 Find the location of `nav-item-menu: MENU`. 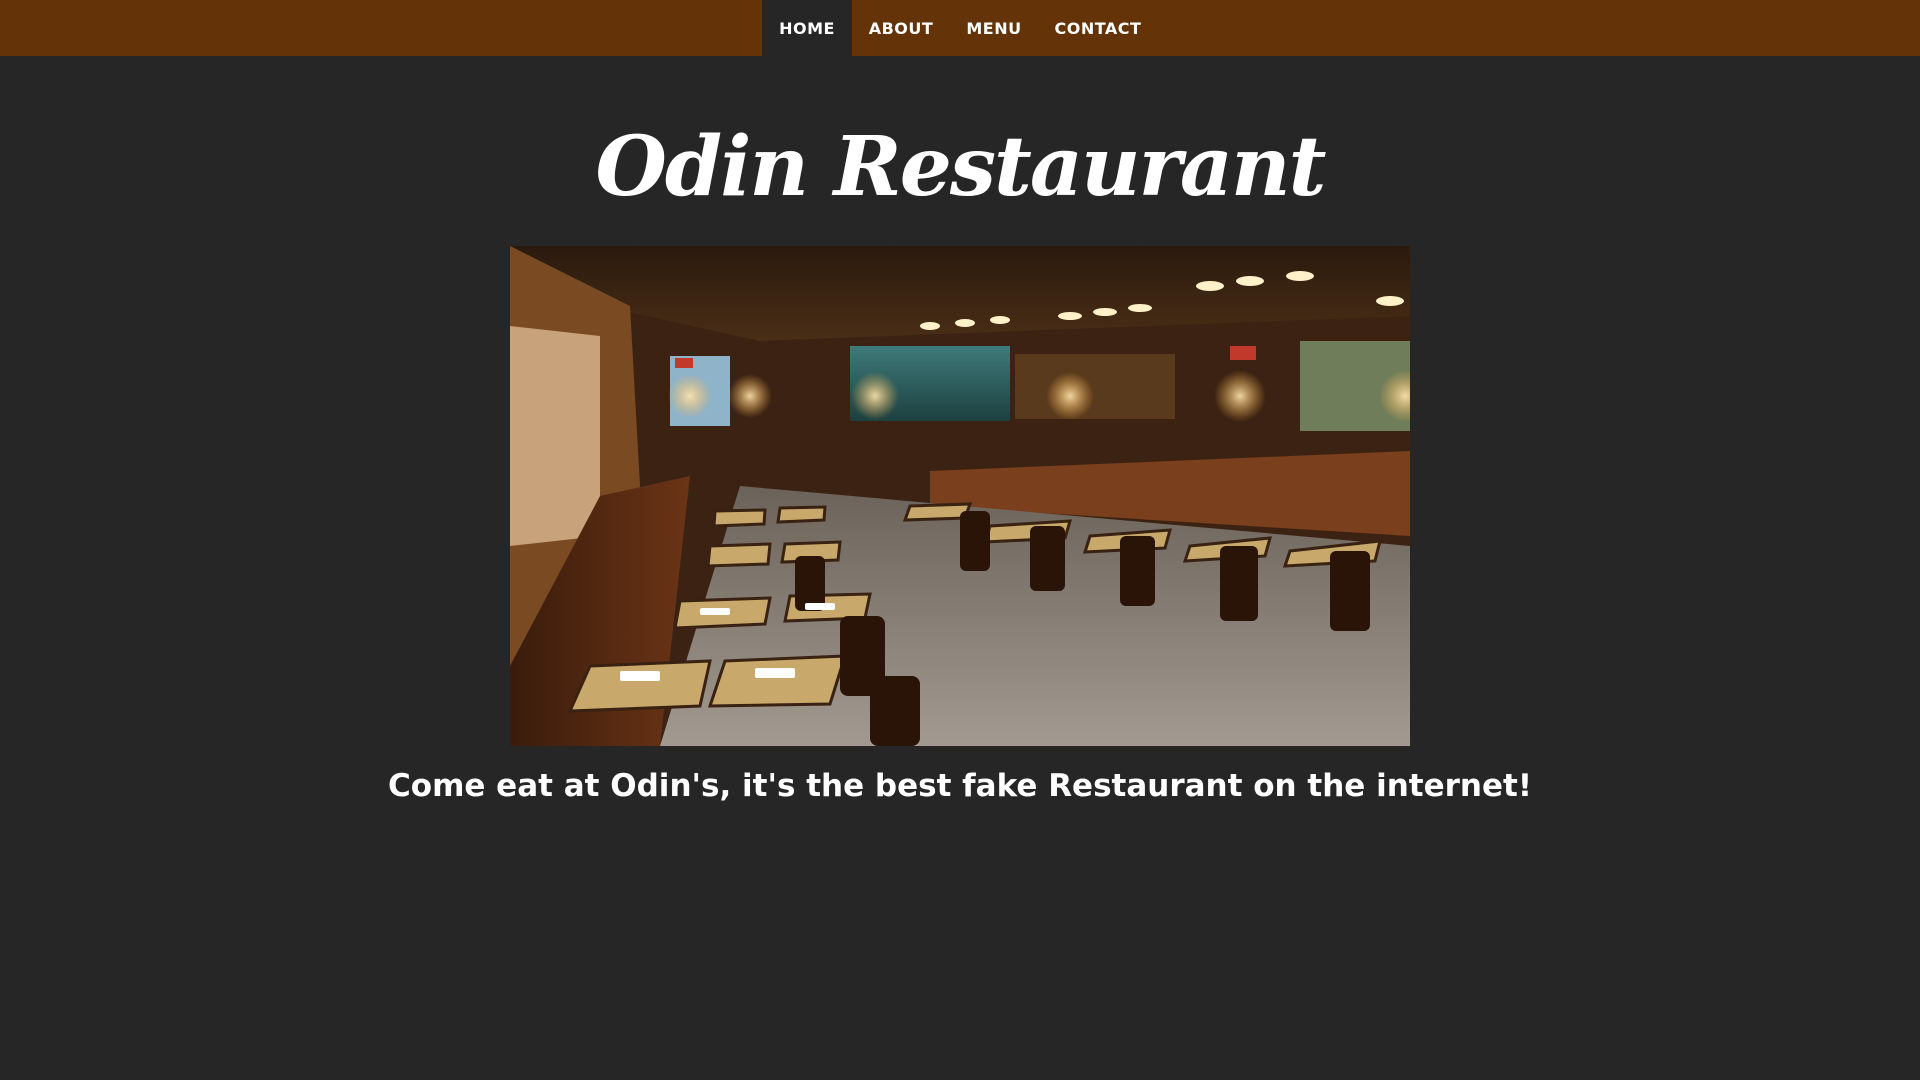

nav-item-menu: MENU is located at coordinates (994, 28).